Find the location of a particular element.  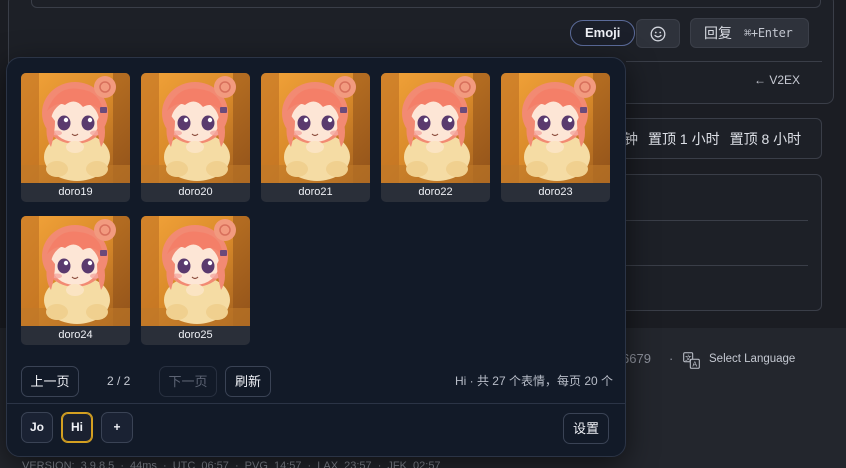

group-tab-jo: Jo is located at coordinates (37, 427).